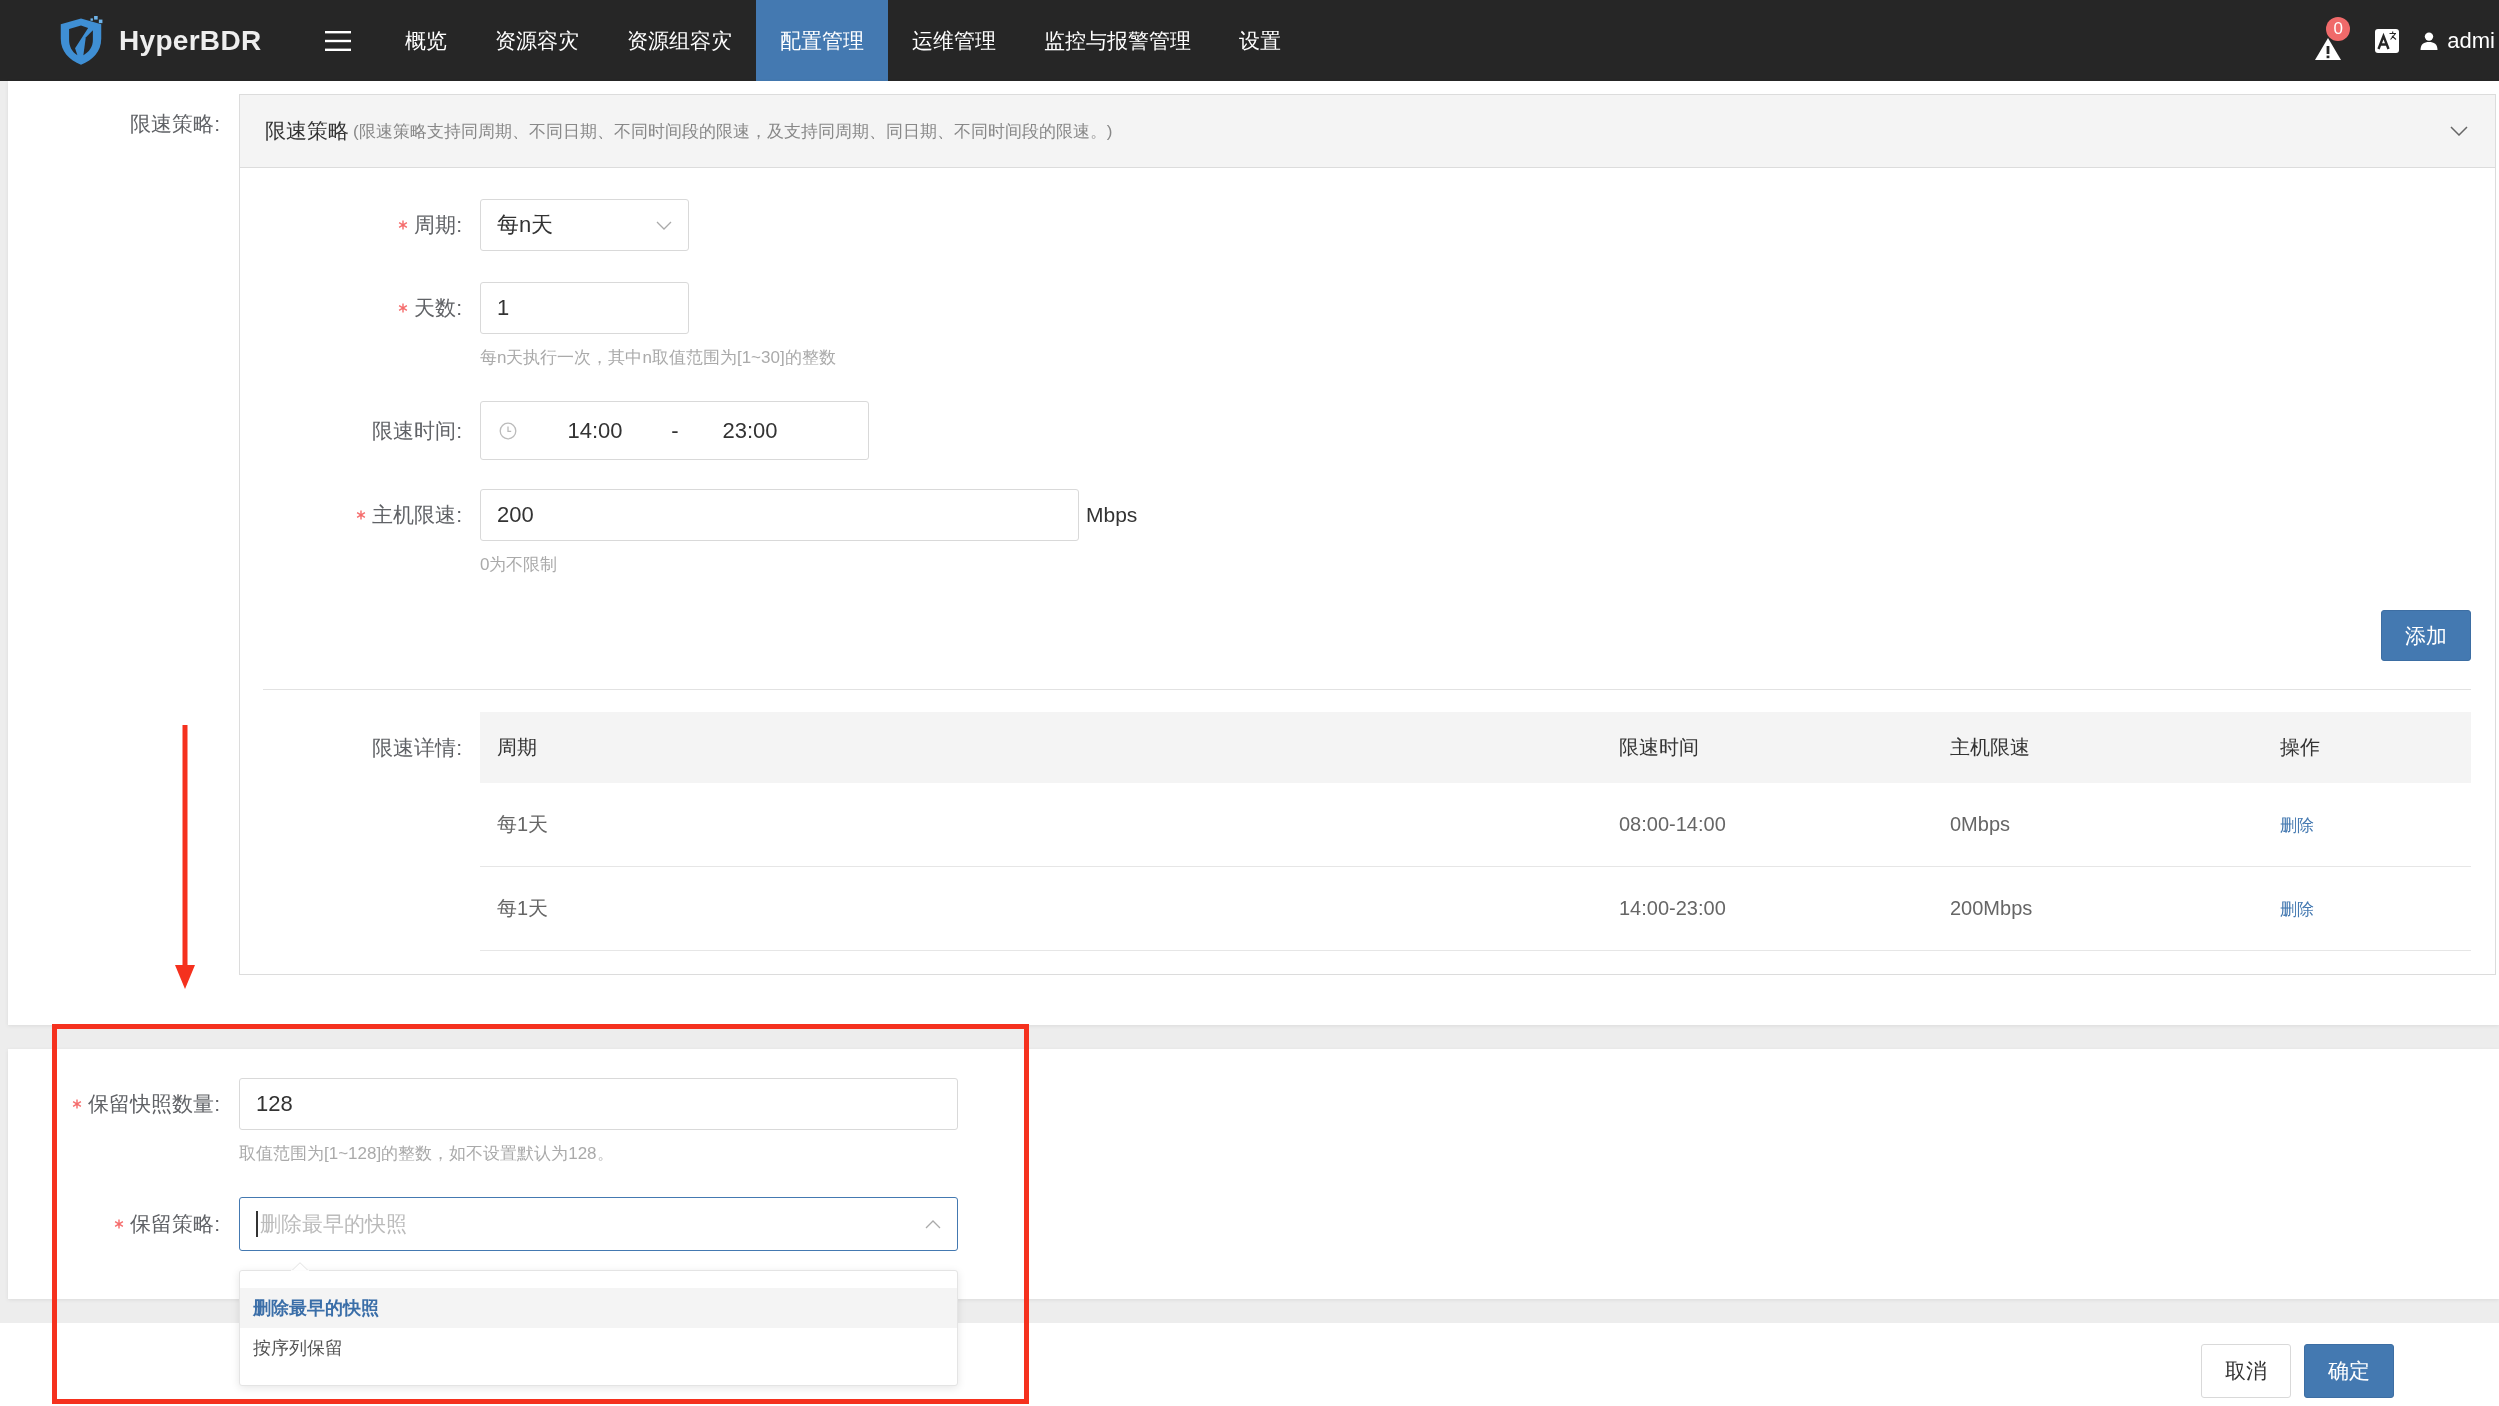 The height and width of the screenshot is (1406, 2499). What do you see at coordinates (680, 40) in the screenshot?
I see `nav-tab: 资源组容灾` at bounding box center [680, 40].